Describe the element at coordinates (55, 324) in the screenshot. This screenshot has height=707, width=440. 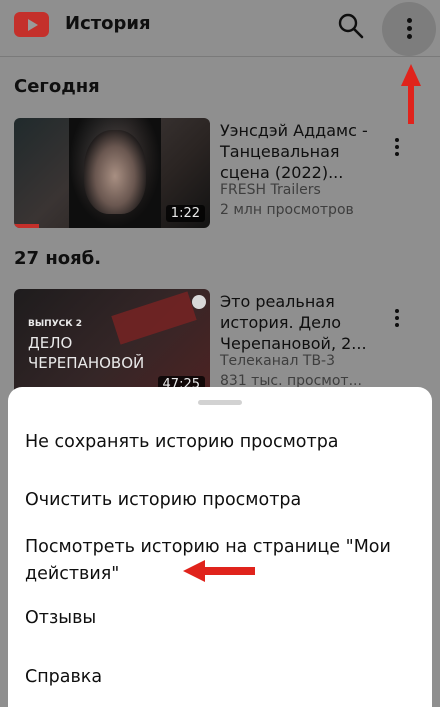
I see `thumbnail-caption-small: ВЫПУСК 2` at that location.